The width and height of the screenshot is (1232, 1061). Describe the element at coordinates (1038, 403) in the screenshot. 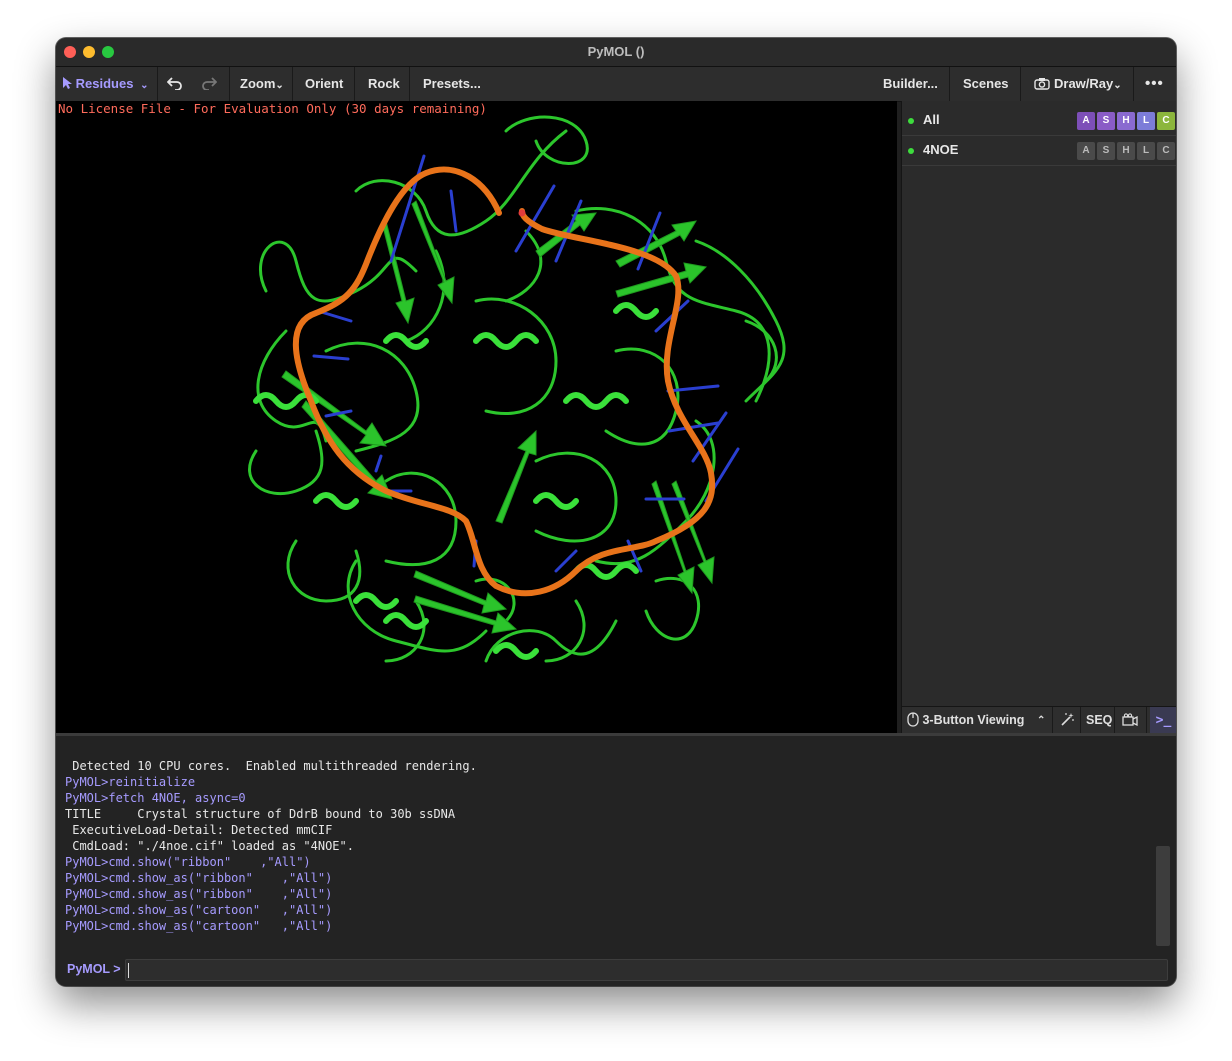

I see `object-panel: All A S H L C 4NOE A S H L C` at that location.